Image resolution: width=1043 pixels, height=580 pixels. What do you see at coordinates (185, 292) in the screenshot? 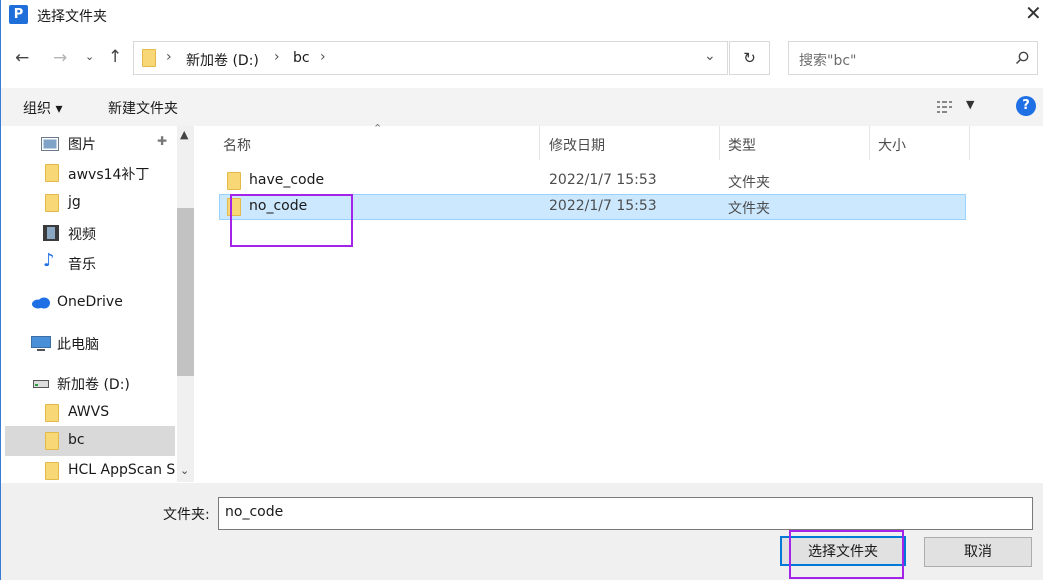
I see `nav-scrollbar-thumb` at bounding box center [185, 292].